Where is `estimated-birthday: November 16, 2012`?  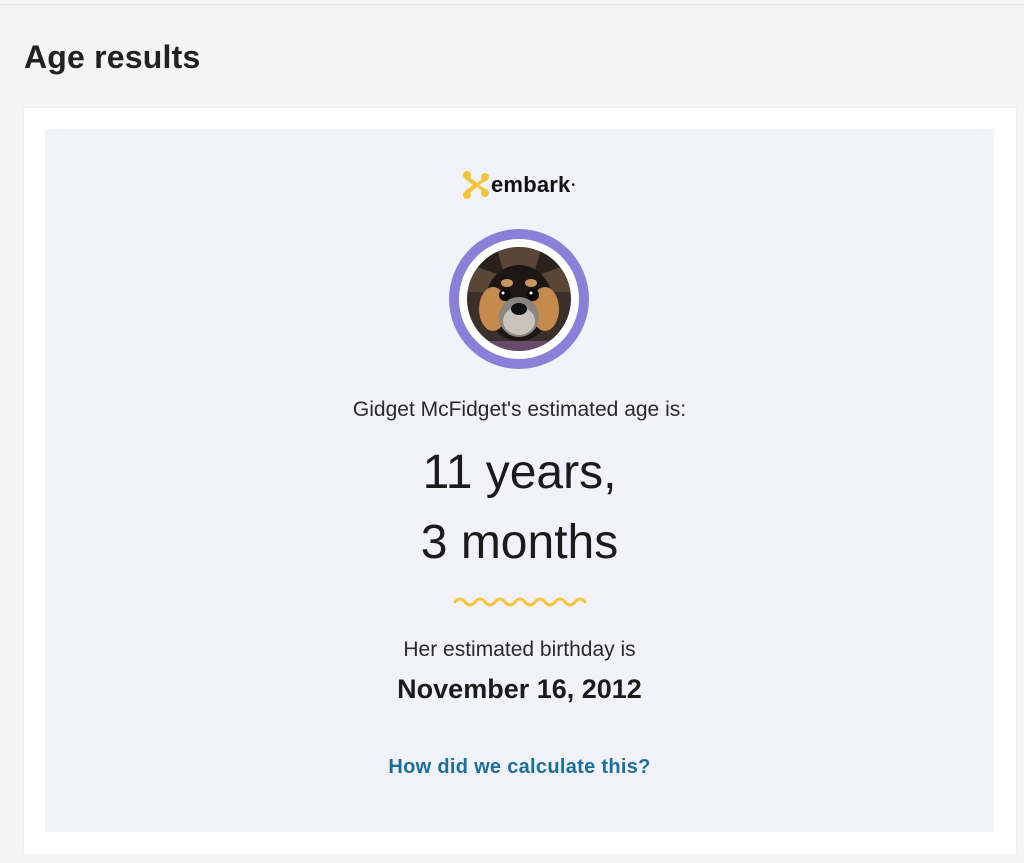
estimated-birthday: November 16, 2012 is located at coordinates (519, 689).